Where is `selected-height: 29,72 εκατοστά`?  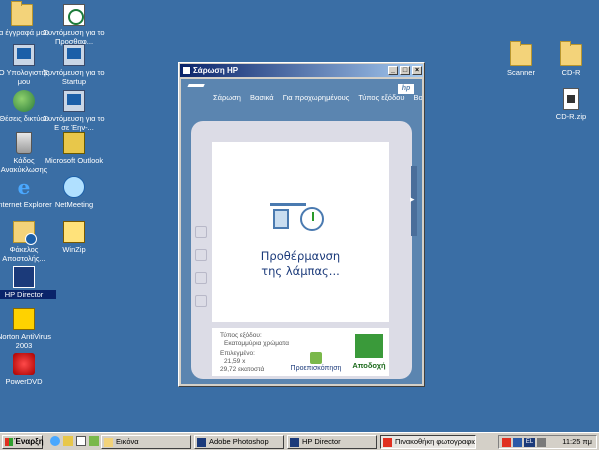
selected-height: 29,72 εκατοστά is located at coordinates (242, 369).